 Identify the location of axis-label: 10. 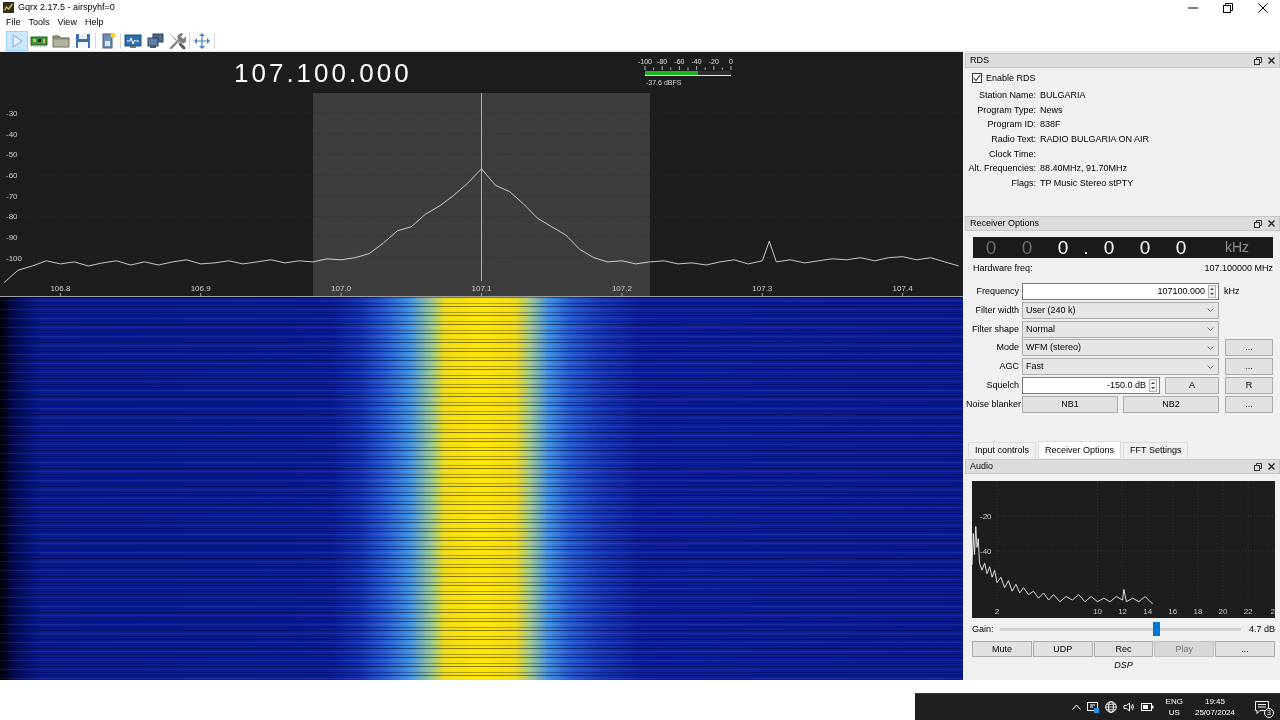
(1097, 611).